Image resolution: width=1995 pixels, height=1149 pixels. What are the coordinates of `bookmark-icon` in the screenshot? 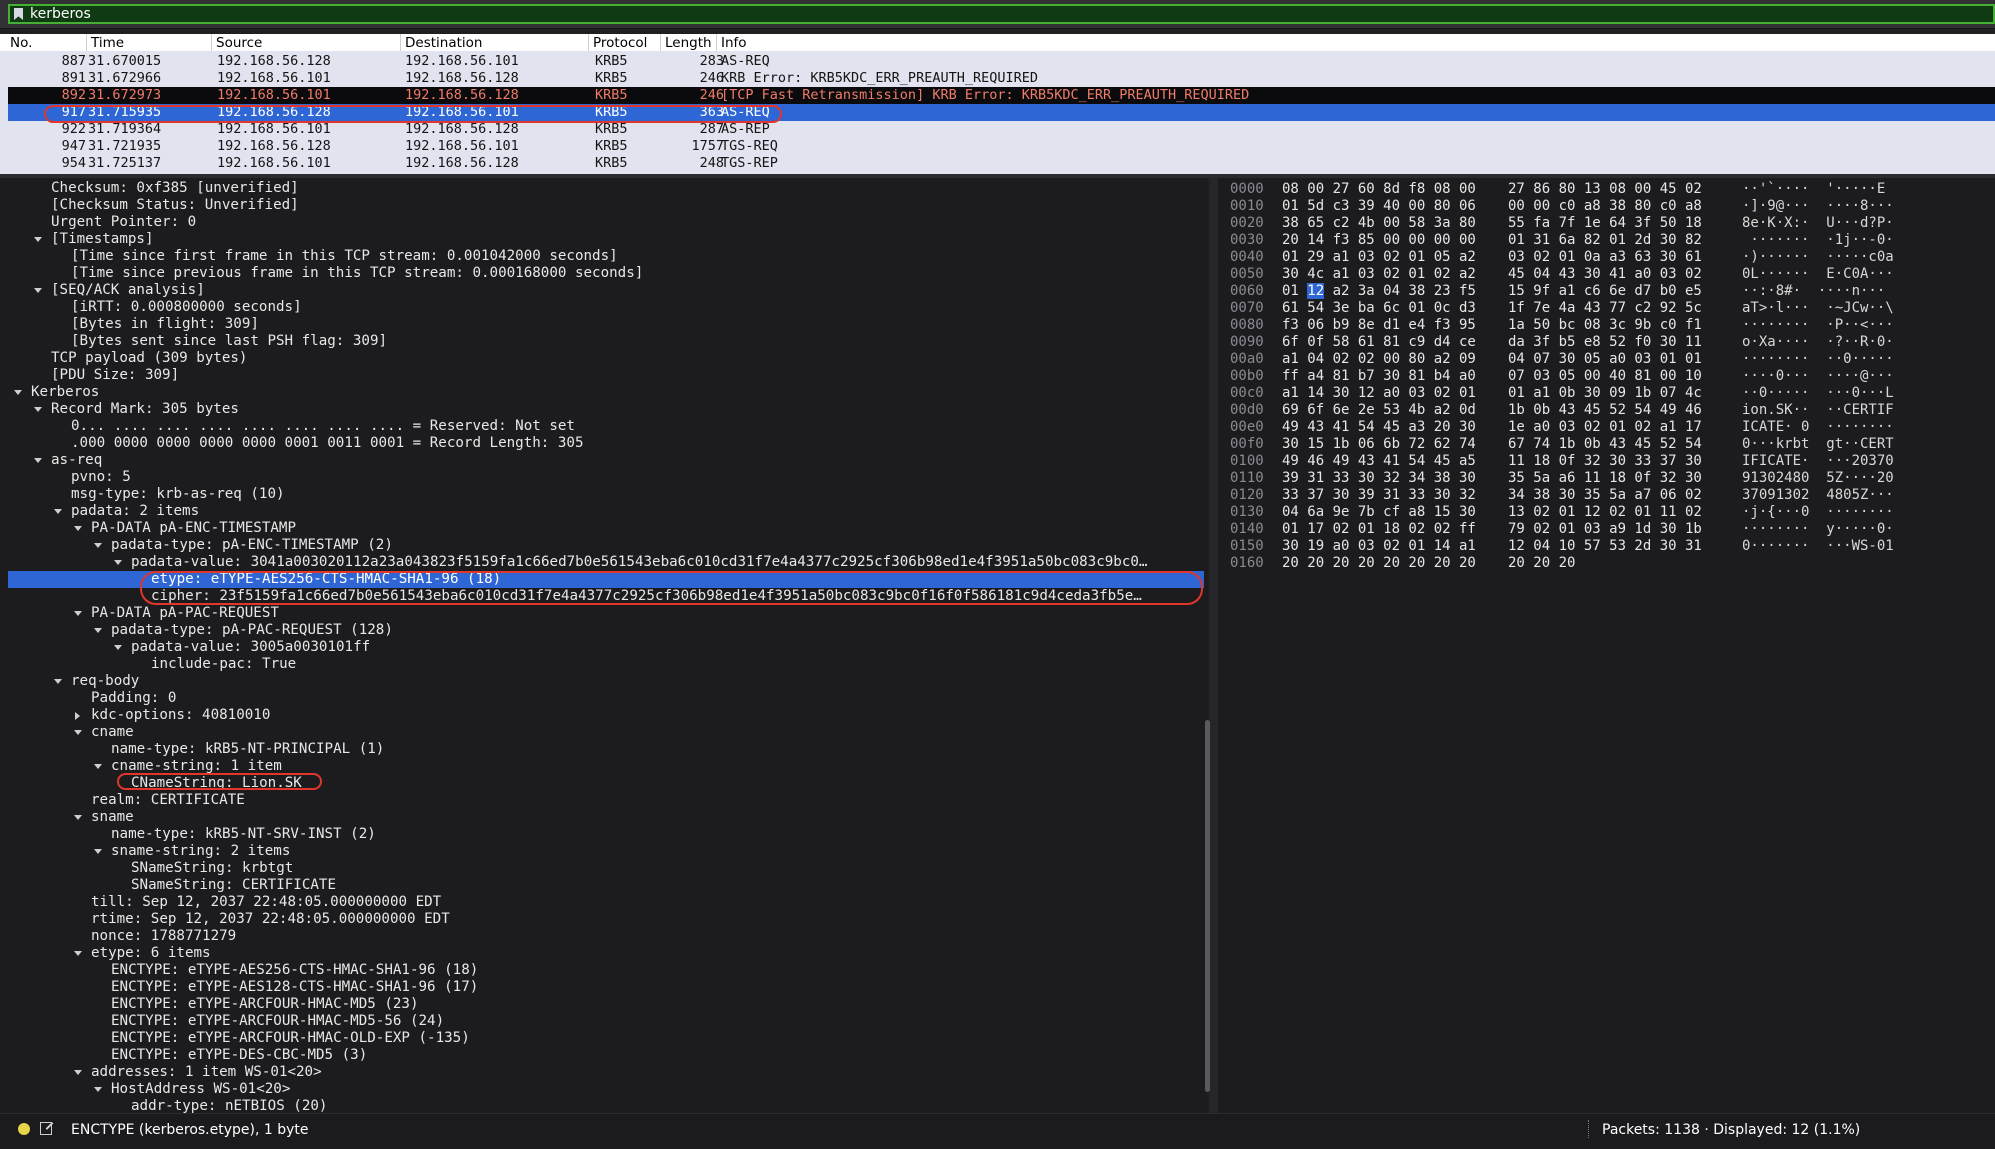 It's located at (18, 14).